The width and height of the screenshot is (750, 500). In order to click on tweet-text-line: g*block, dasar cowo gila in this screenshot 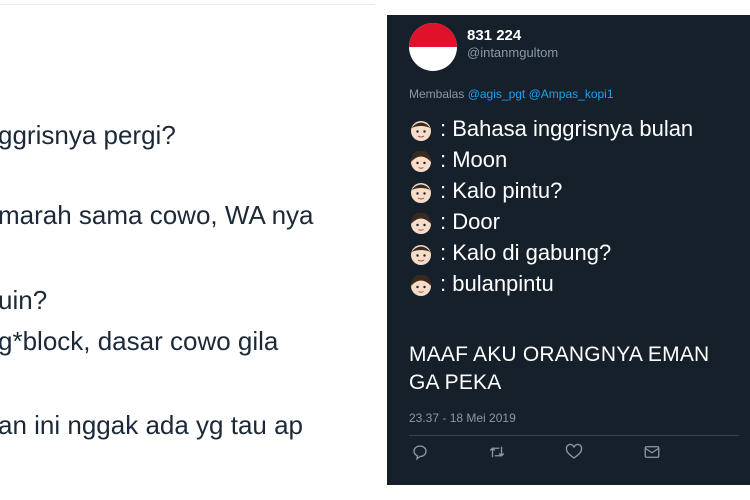, I will do `click(139, 341)`.